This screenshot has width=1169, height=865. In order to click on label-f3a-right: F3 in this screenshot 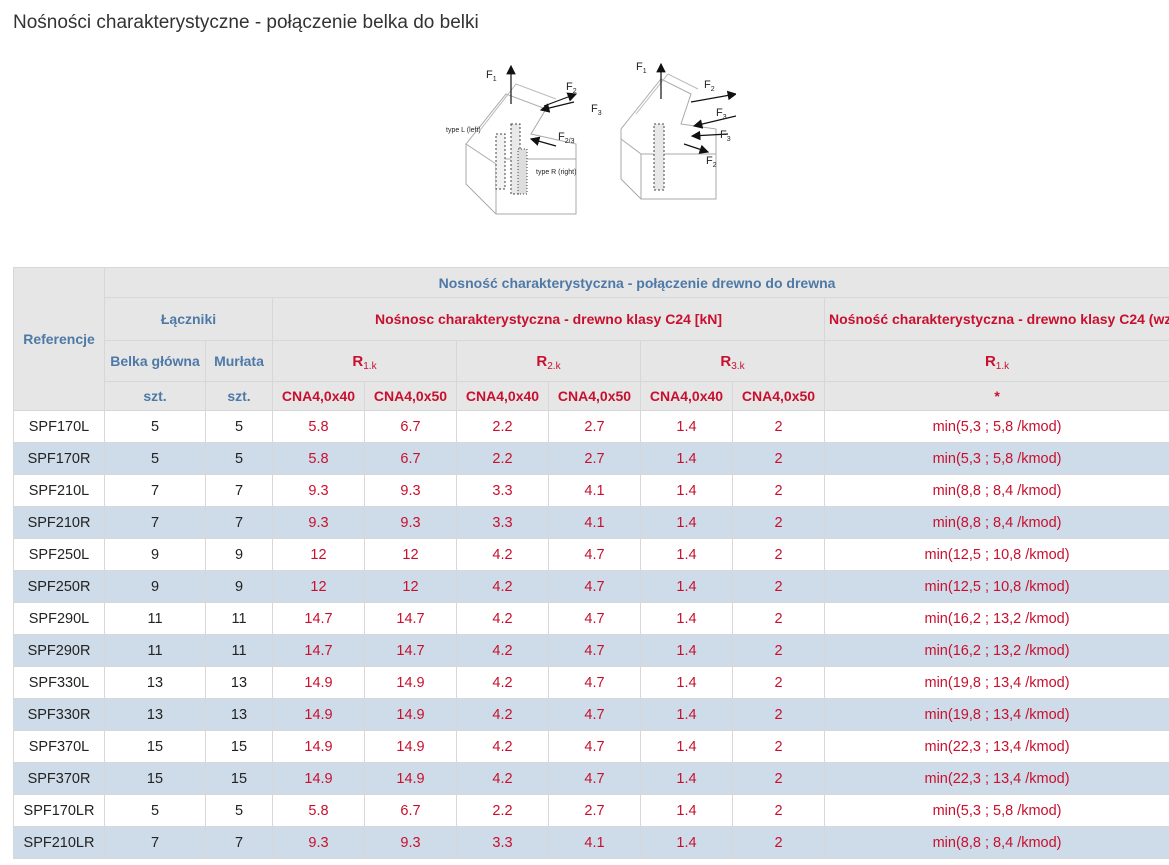, I will do `click(721, 114)`.